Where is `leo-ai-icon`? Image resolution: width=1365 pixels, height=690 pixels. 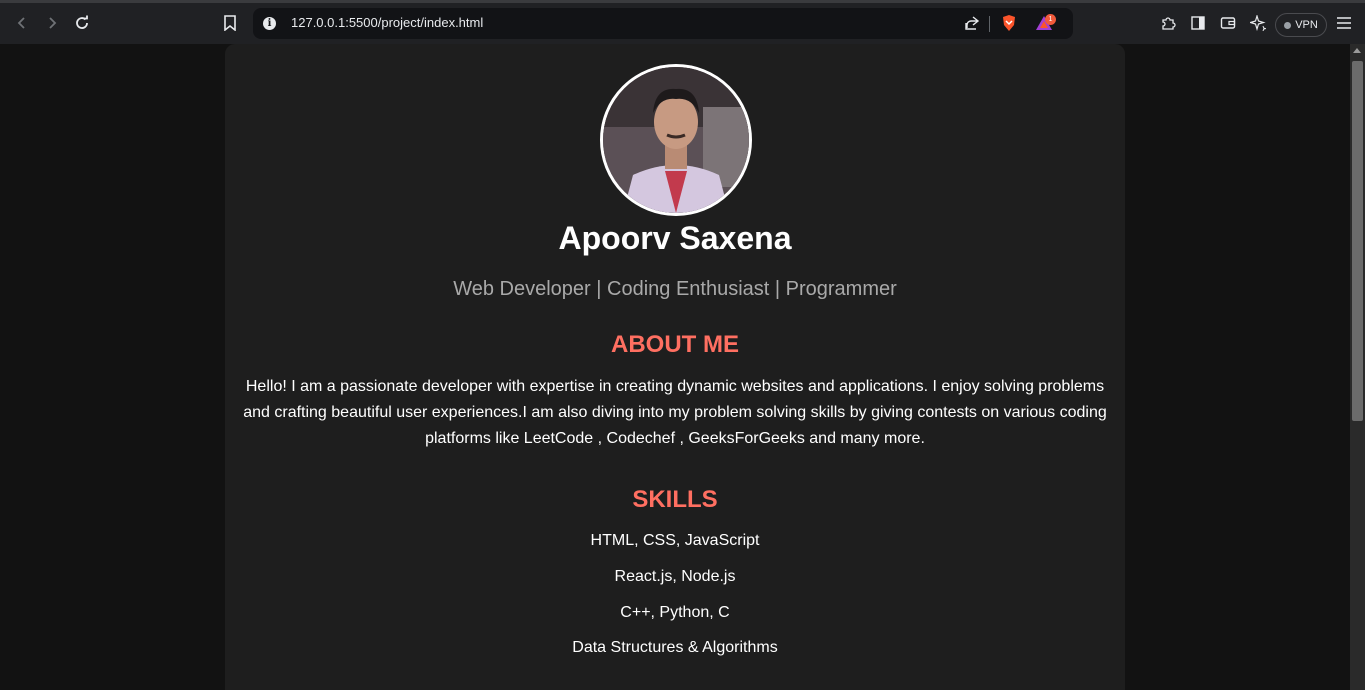 leo-ai-icon is located at coordinates (1258, 23).